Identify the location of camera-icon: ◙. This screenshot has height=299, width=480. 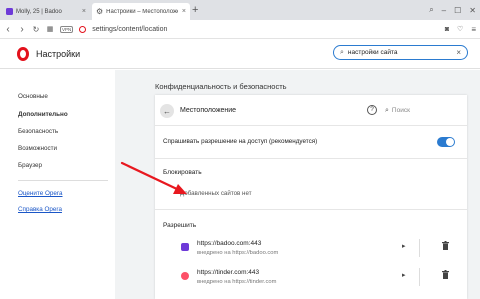
(447, 29).